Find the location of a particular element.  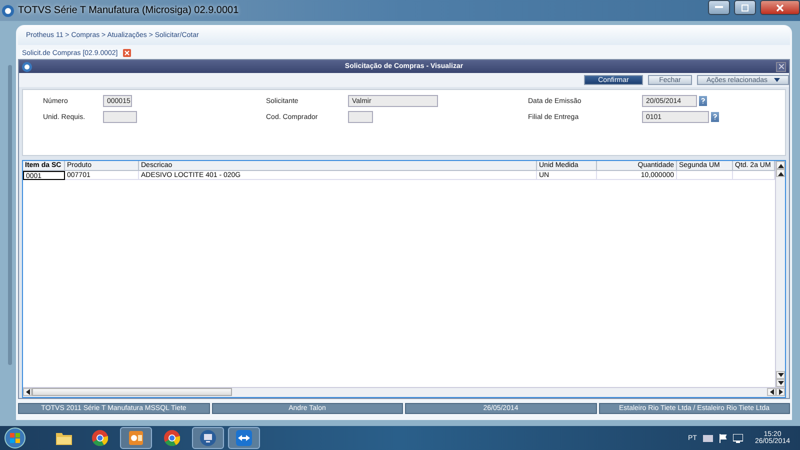

right-icon is located at coordinates (780, 392).